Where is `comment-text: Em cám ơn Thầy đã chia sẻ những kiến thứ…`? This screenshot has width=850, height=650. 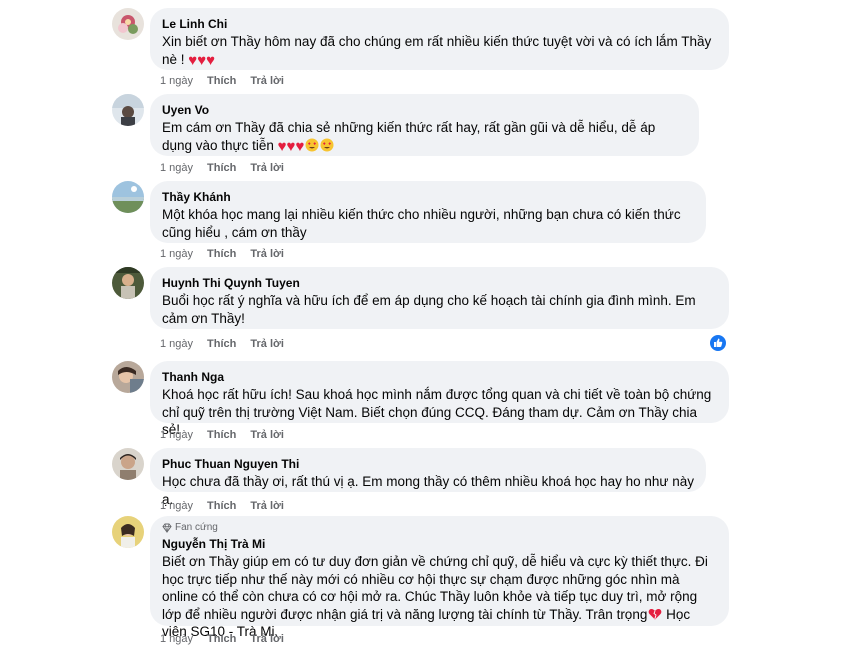
comment-text: Em cám ơn Thầy đã chia sẻ những kiến thứ… is located at coordinates (424, 136).